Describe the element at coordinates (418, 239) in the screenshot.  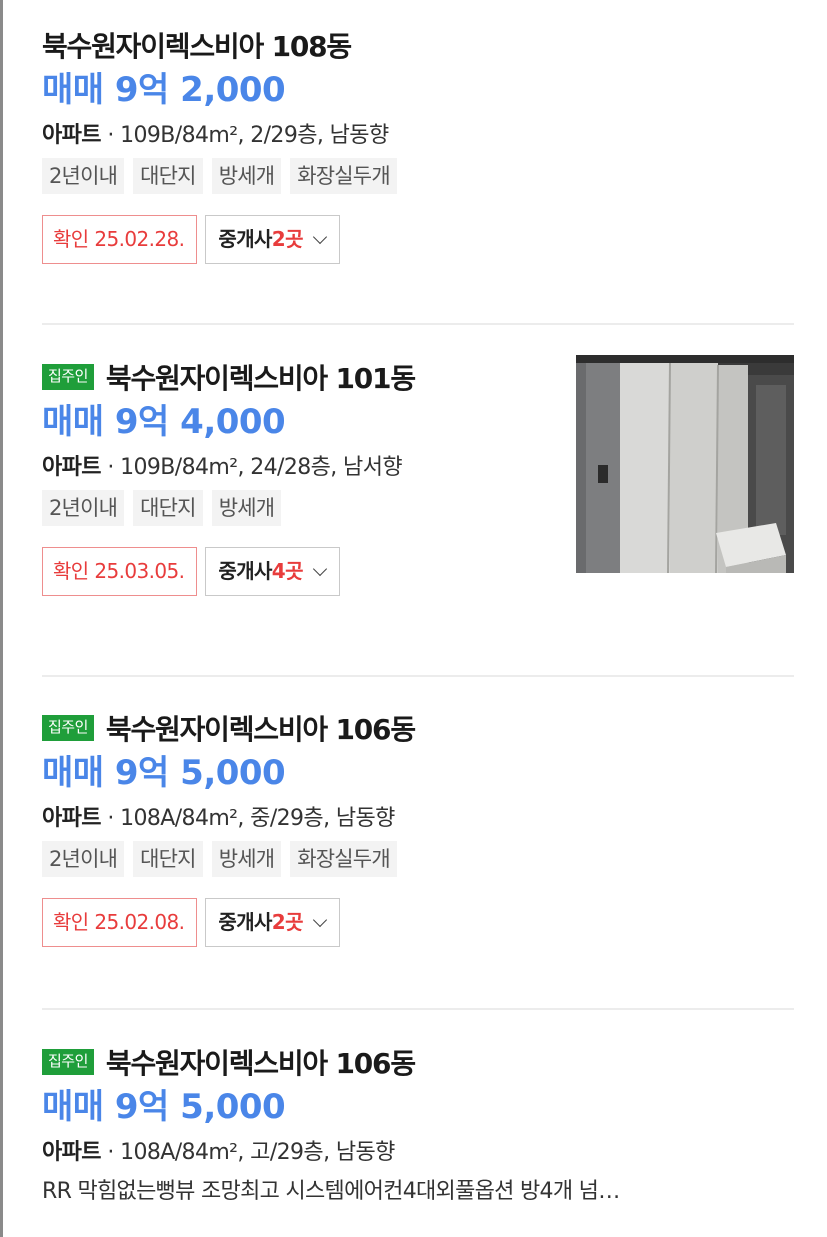
I see `listing-meta-row: 확인 25.02.28. 중개사 2곳` at that location.